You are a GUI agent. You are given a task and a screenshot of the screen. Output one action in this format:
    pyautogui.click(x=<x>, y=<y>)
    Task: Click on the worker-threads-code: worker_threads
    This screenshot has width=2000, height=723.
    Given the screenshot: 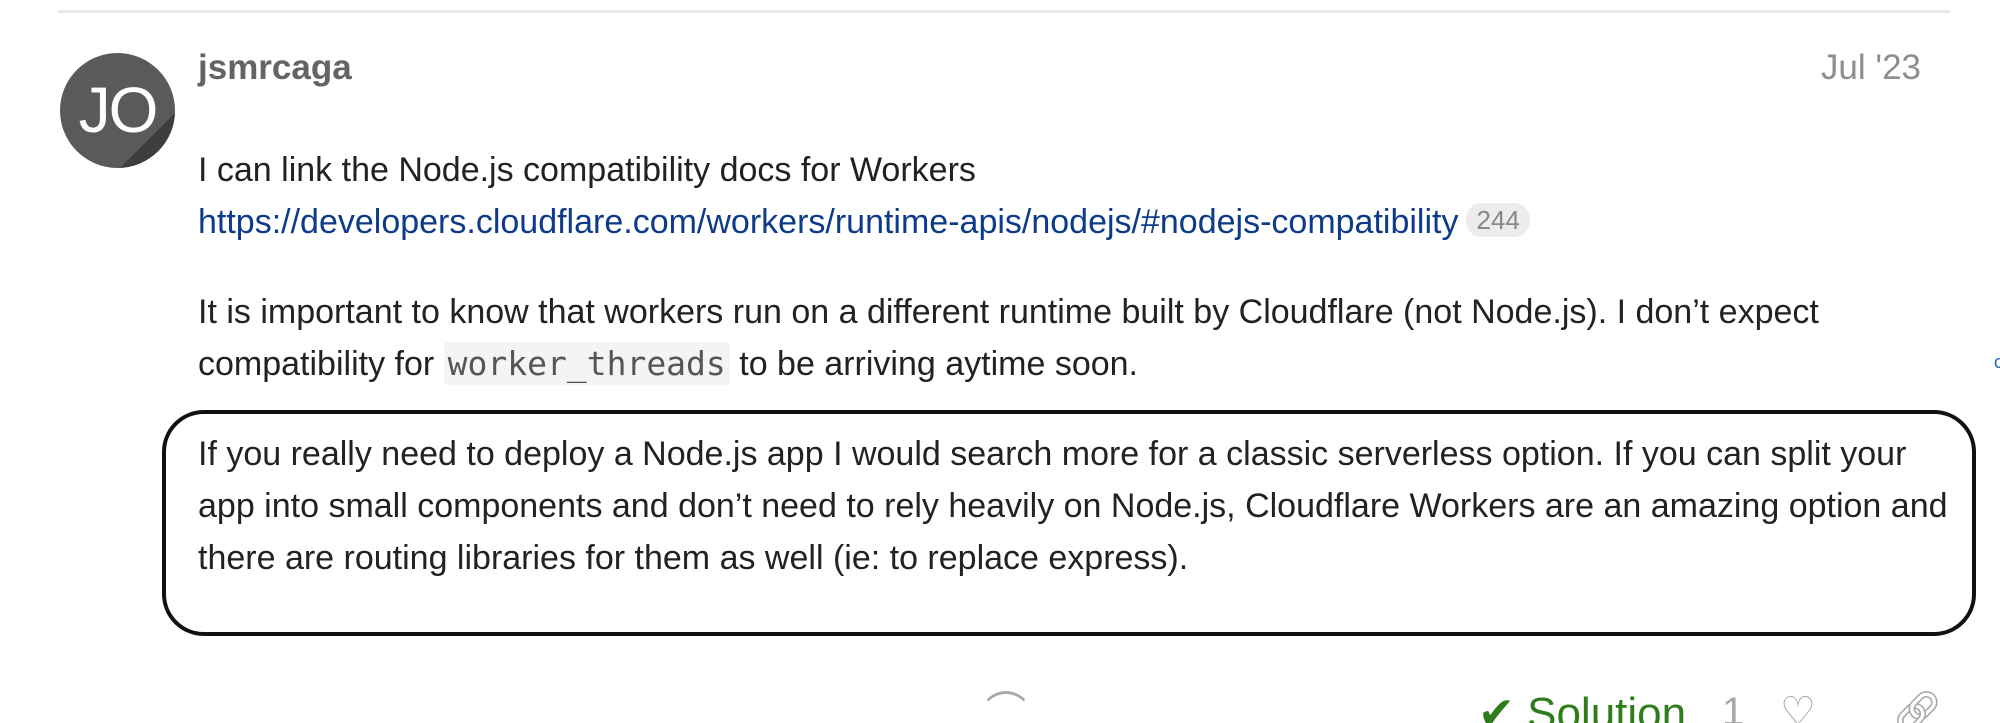 What is the action you would take?
    pyautogui.click(x=586, y=363)
    